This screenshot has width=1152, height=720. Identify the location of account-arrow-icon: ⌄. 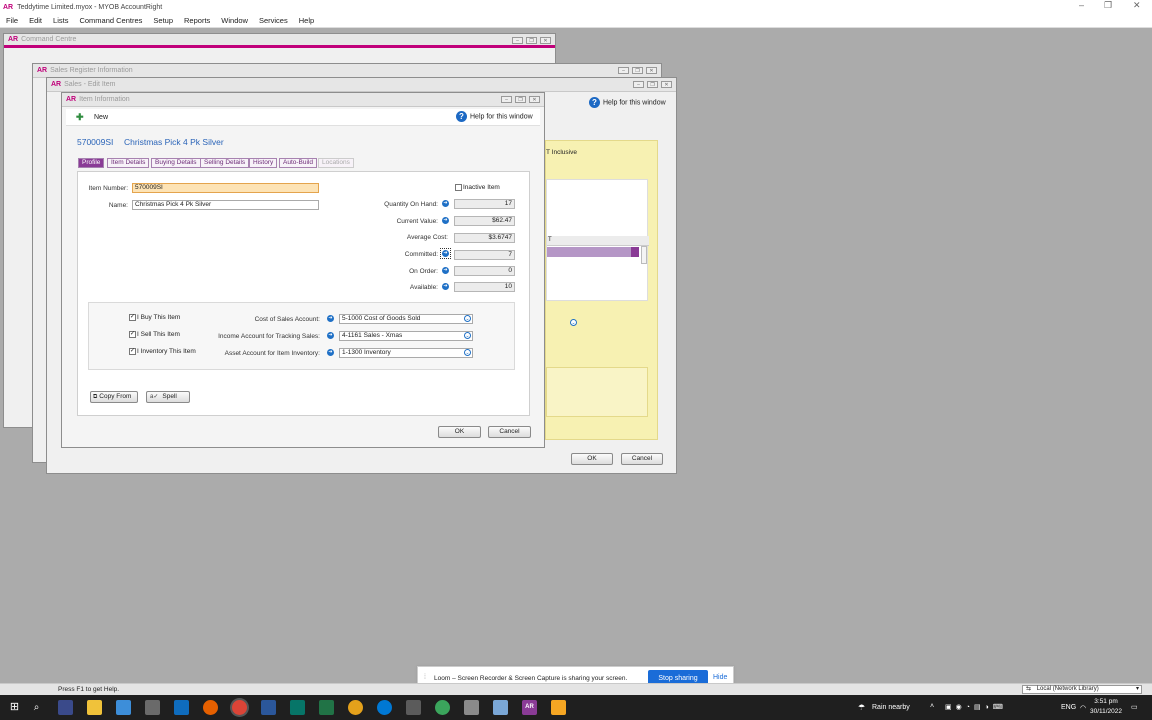
(573, 322).